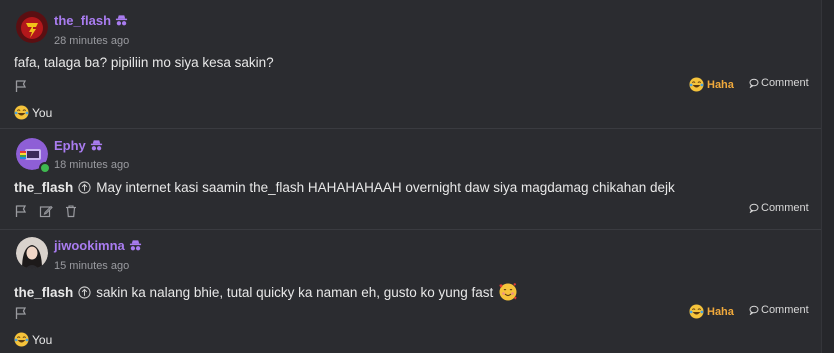  What do you see at coordinates (92, 165) in the screenshot?
I see `timestamp: 18 minutes ago` at bounding box center [92, 165].